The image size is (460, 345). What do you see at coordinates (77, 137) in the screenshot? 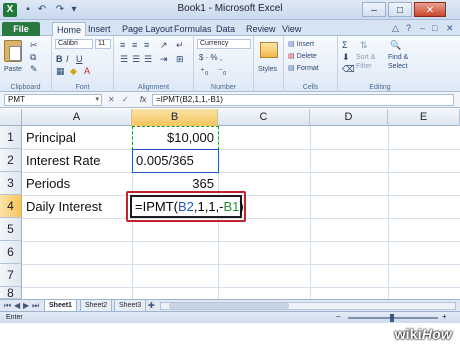
I see `cell-a1: Principal` at bounding box center [77, 137].